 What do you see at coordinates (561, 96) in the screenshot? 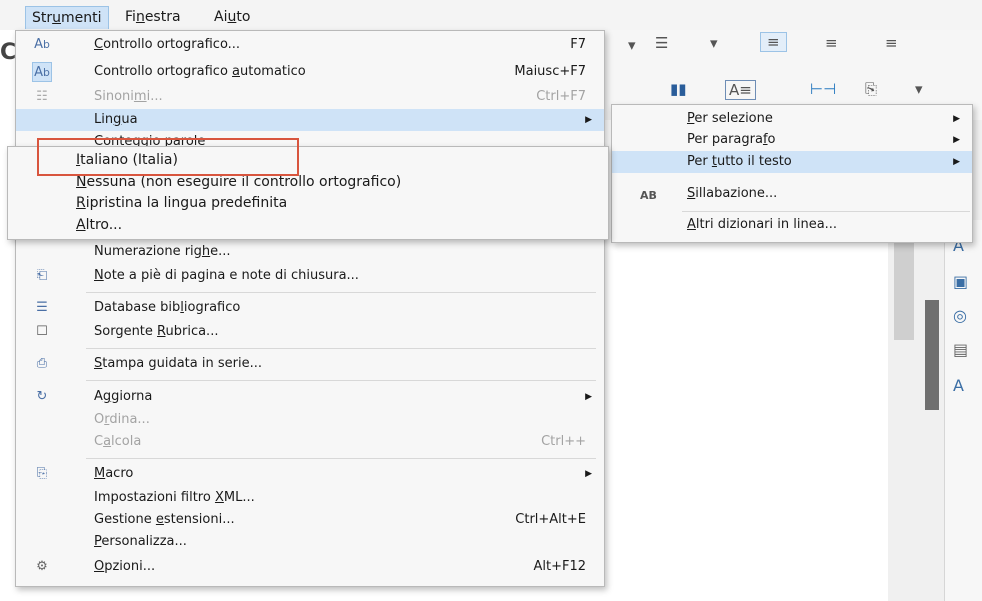
I see `shortcut-text: Ctrl+F7` at bounding box center [561, 96].